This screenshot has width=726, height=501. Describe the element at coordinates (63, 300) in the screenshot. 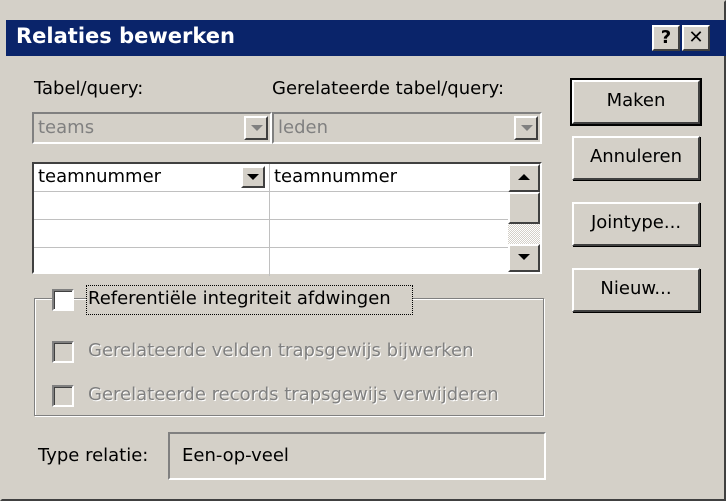

I see `referential-integrity-checkbox` at that location.